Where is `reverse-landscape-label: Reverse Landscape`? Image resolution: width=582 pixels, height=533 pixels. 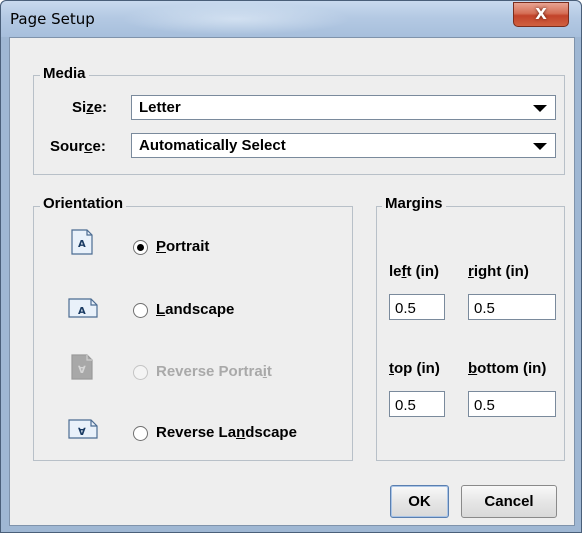
reverse-landscape-label: Reverse Landscape is located at coordinates (226, 432).